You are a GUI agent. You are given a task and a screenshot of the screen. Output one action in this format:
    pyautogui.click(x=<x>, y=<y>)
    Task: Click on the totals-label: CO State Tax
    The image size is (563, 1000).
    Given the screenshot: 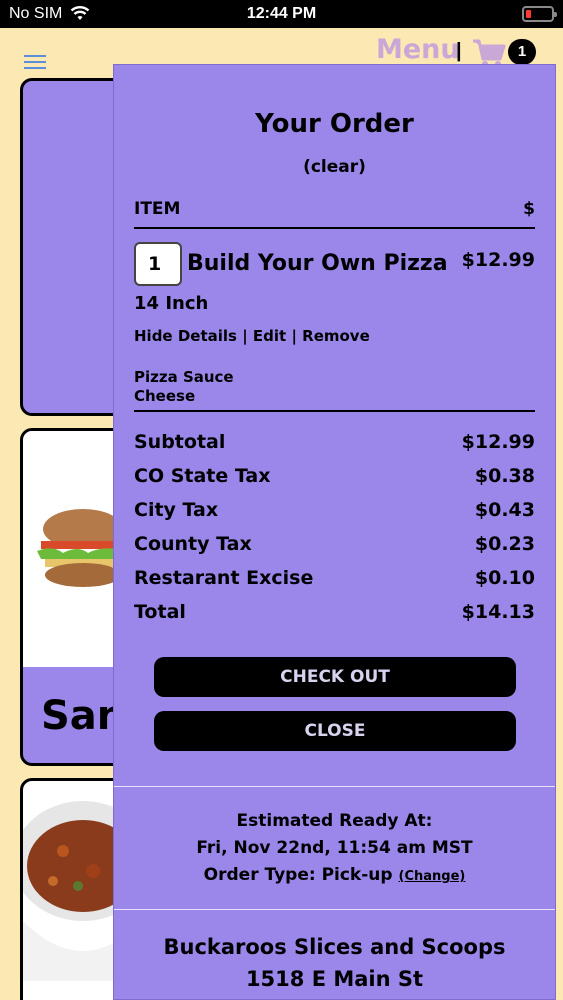 What is the action you would take?
    pyautogui.click(x=202, y=476)
    